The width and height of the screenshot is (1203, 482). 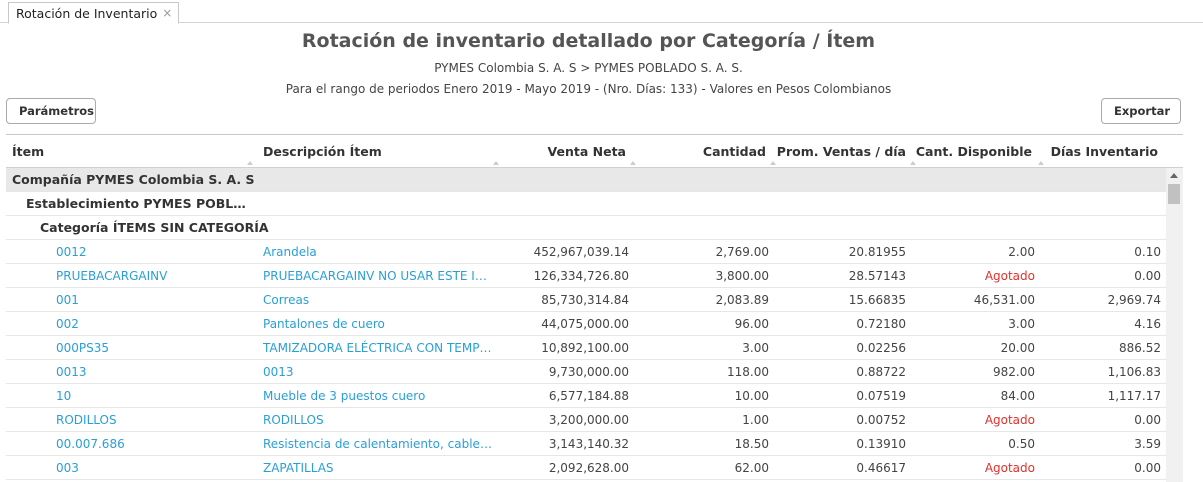 I want to click on cell-item: 00.007.686, so click(x=151, y=444).